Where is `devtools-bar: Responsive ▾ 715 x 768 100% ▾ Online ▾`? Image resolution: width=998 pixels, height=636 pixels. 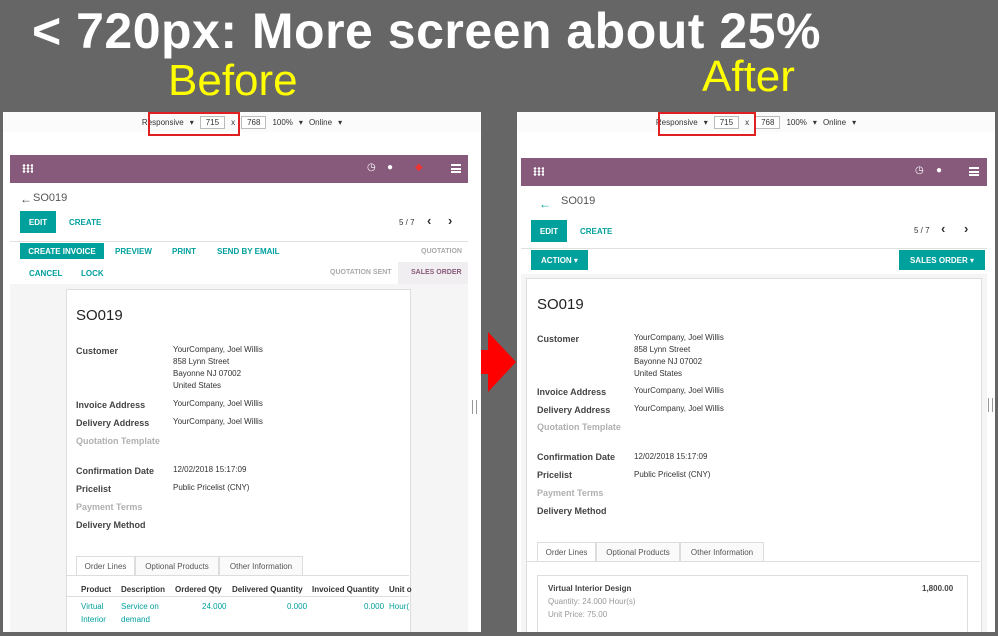
devtools-bar: Responsive ▾ 715 x 768 100% ▾ Online ▾ is located at coordinates (756, 122).